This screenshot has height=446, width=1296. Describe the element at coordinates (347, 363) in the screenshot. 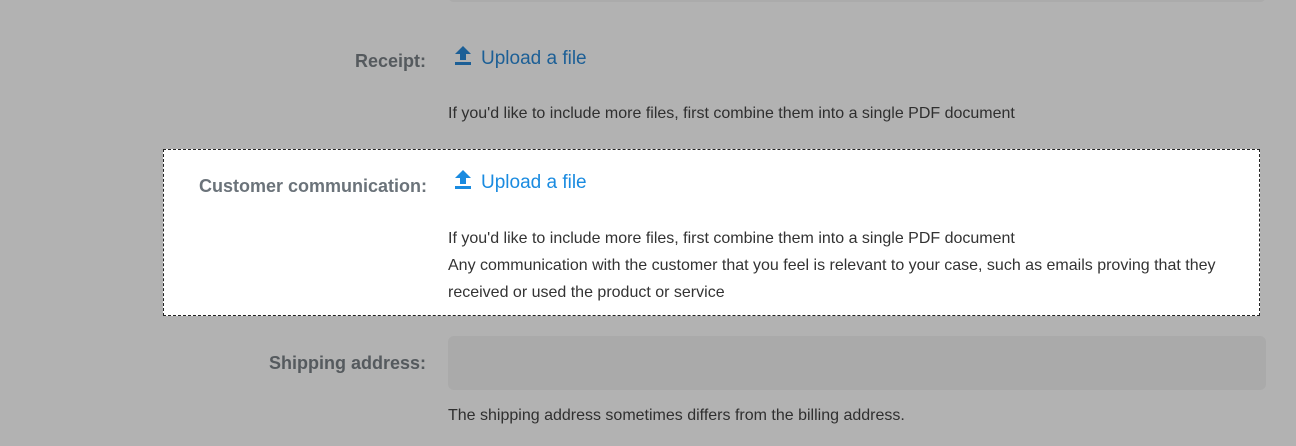

I see `shipping-address-label: Shipping address:` at that location.